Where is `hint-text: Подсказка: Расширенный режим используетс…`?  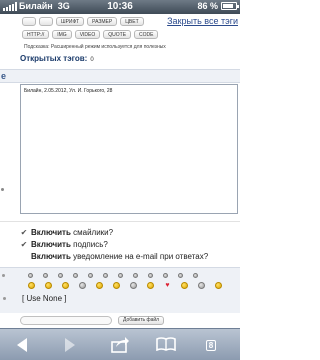
hint-text: Подсказка: Расширенный режим используетс… is located at coordinates (95, 47).